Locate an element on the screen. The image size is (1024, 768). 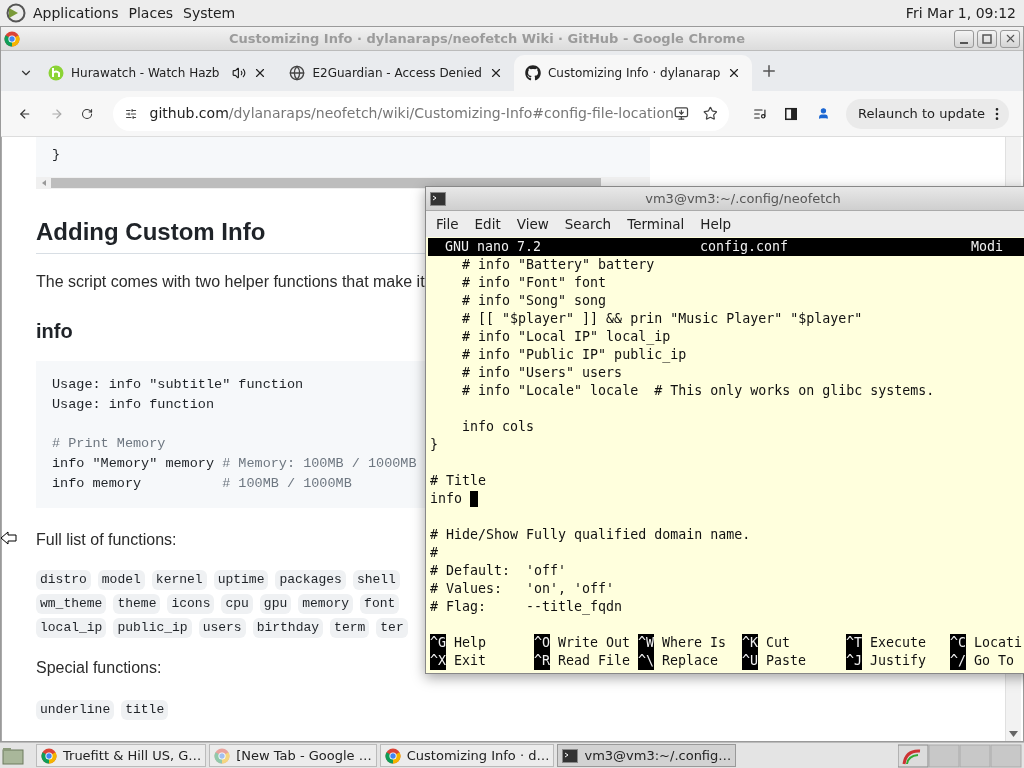
shortcut-label: Exit is located at coordinates (470, 661).